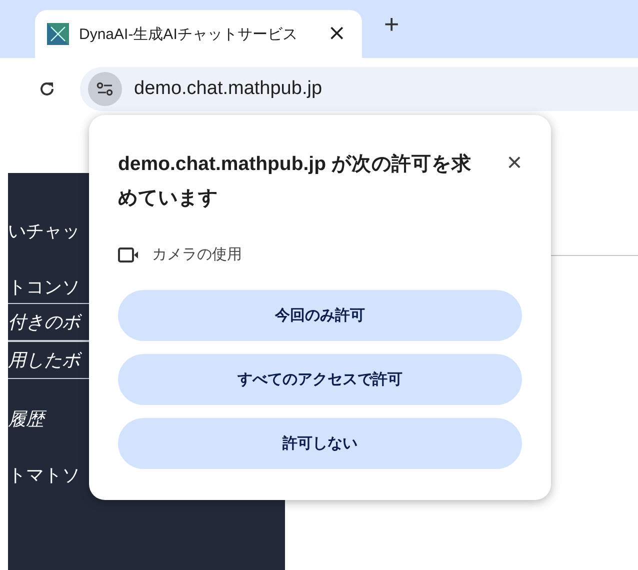  Describe the element at coordinates (48, 475) in the screenshot. I see `sidebar-item: トマトソ` at that location.